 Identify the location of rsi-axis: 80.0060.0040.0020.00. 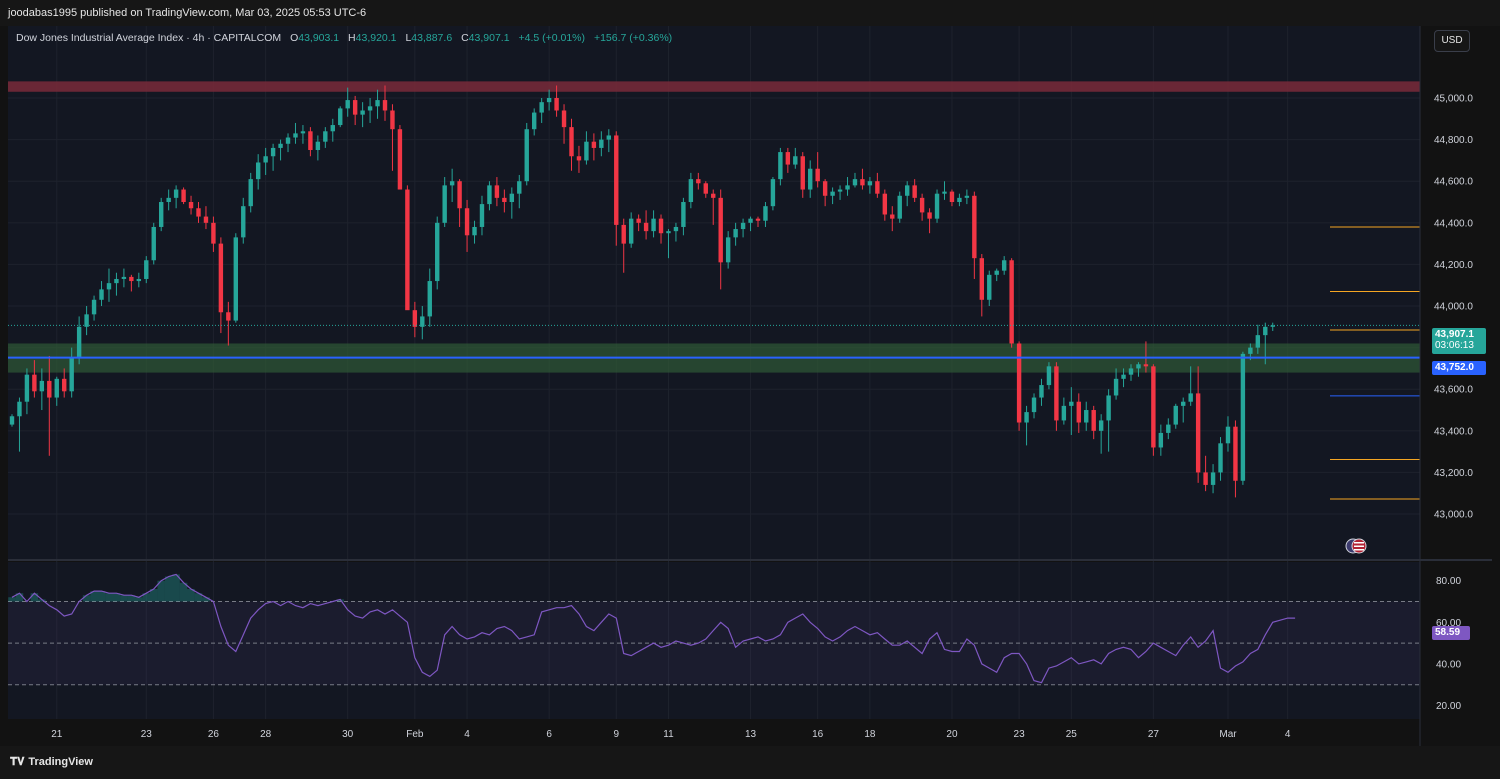
(1448, 644).